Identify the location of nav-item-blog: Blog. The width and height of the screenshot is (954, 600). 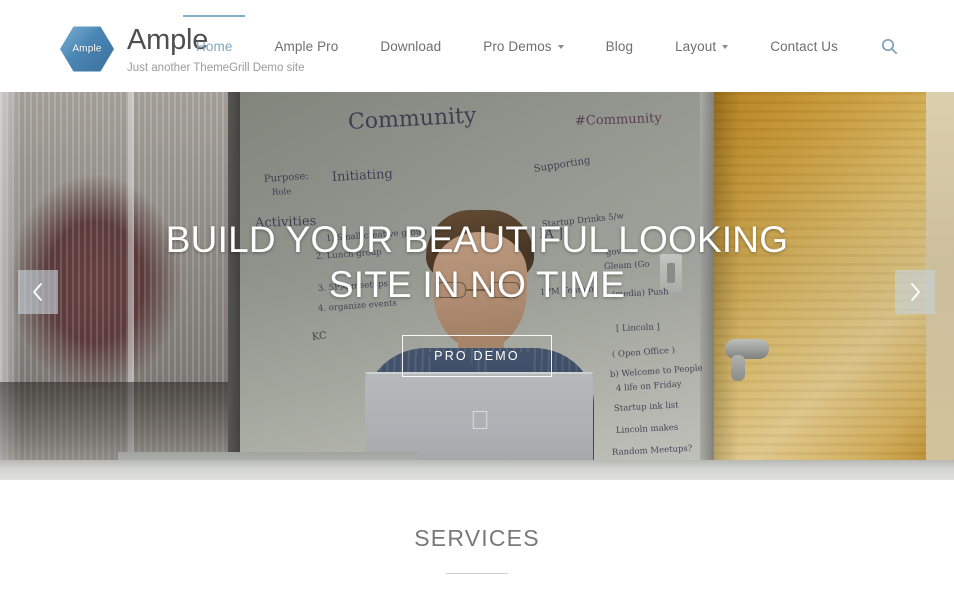
(619, 46).